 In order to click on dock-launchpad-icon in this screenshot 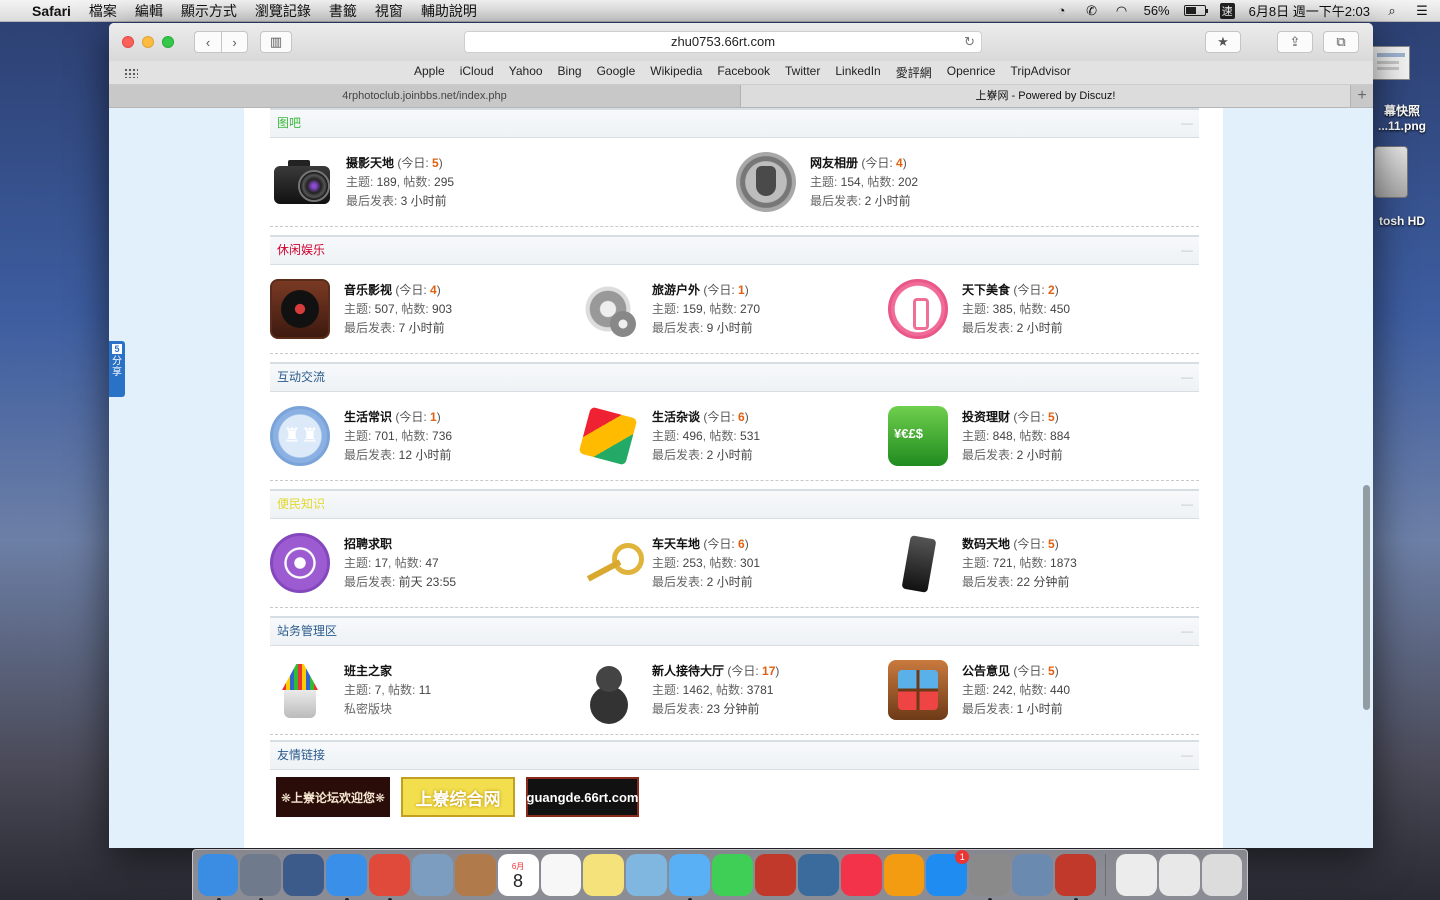, I will do `click(261, 877)`.